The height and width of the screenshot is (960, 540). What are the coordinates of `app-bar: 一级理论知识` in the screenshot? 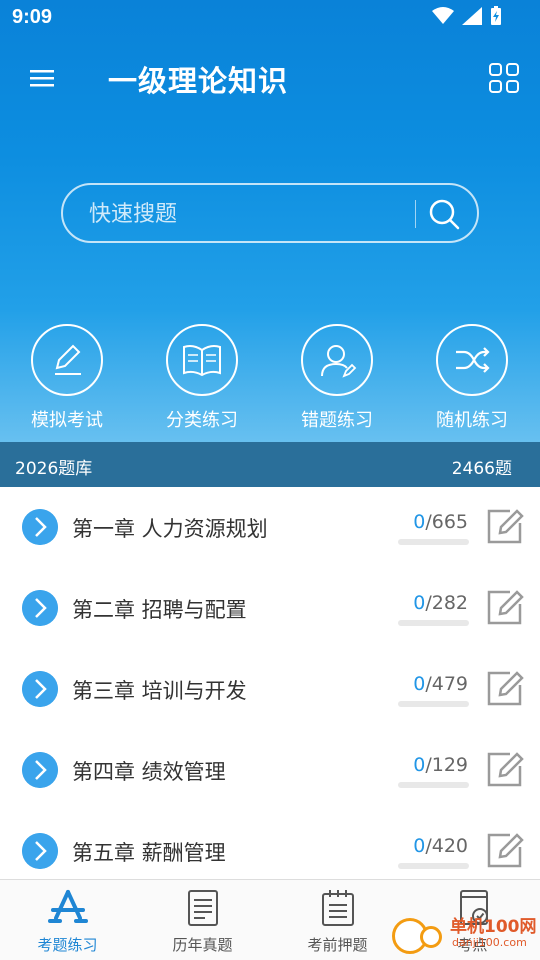 It's located at (270, 78).